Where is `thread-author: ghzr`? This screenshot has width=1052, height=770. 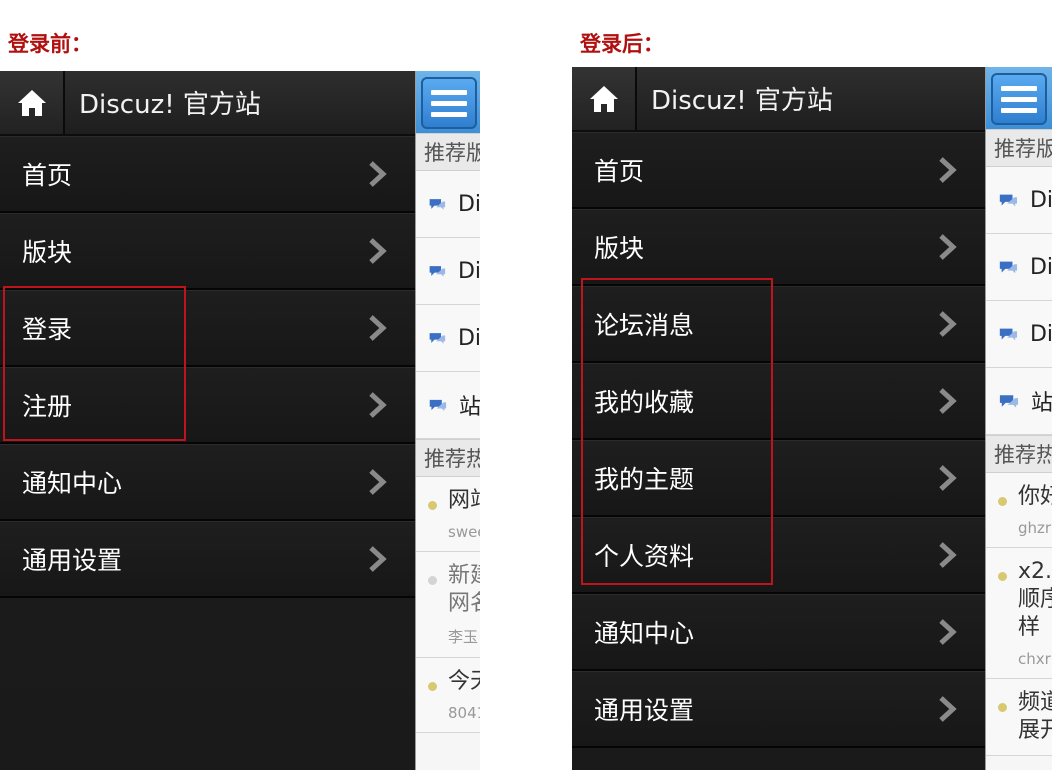 thread-author: ghzr is located at coordinates (1035, 528).